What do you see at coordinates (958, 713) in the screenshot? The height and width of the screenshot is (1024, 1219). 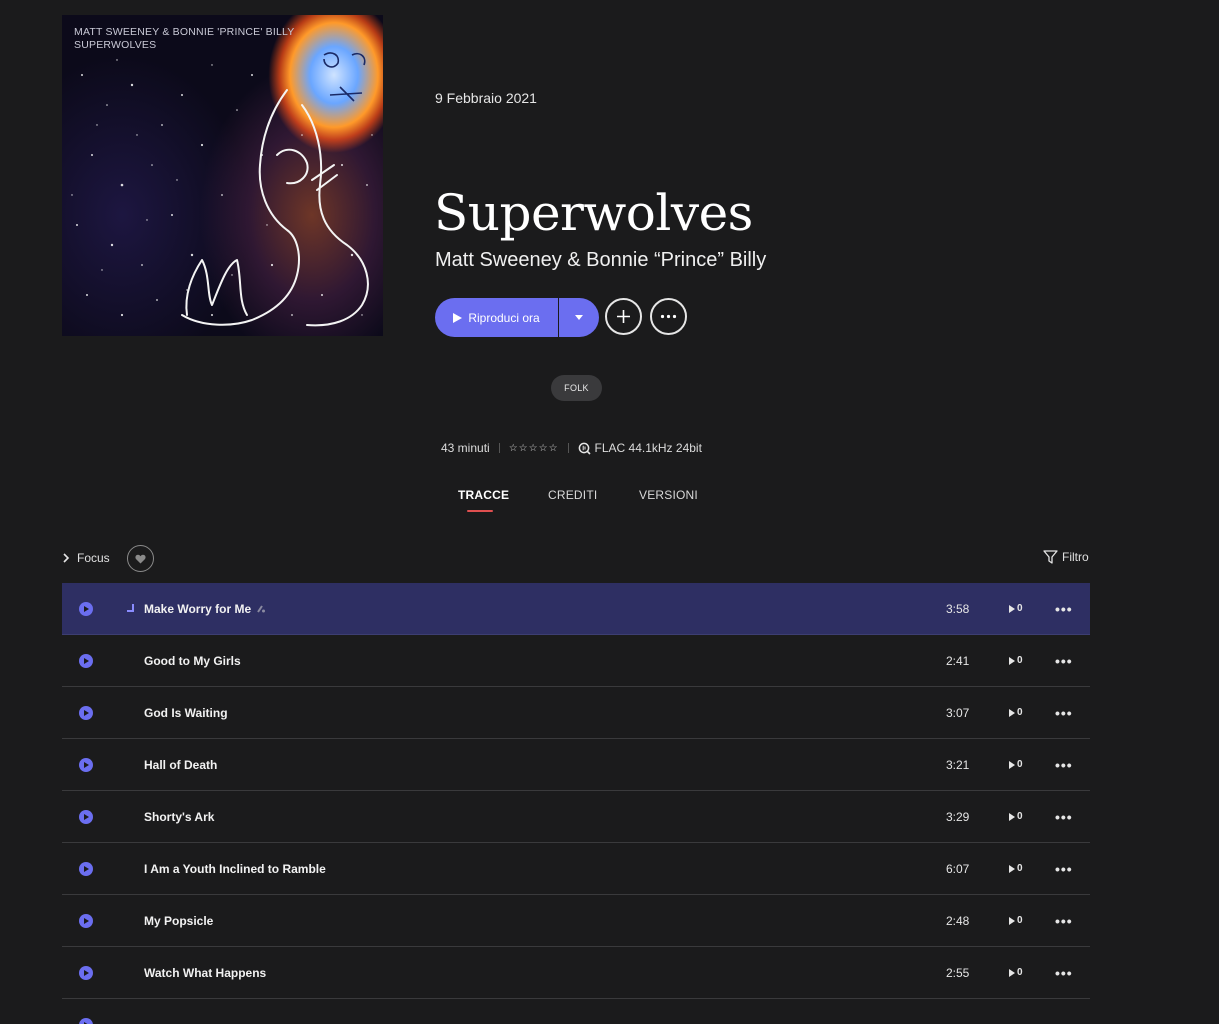 I see `track-duration: 3:07` at bounding box center [958, 713].